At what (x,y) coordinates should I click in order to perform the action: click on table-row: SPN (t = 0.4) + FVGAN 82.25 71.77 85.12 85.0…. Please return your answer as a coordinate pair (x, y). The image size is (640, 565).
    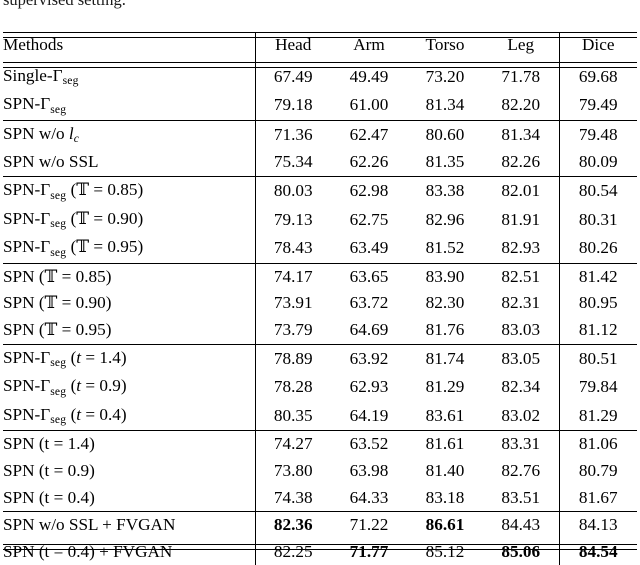
    Looking at the image, I should click on (320, 551).